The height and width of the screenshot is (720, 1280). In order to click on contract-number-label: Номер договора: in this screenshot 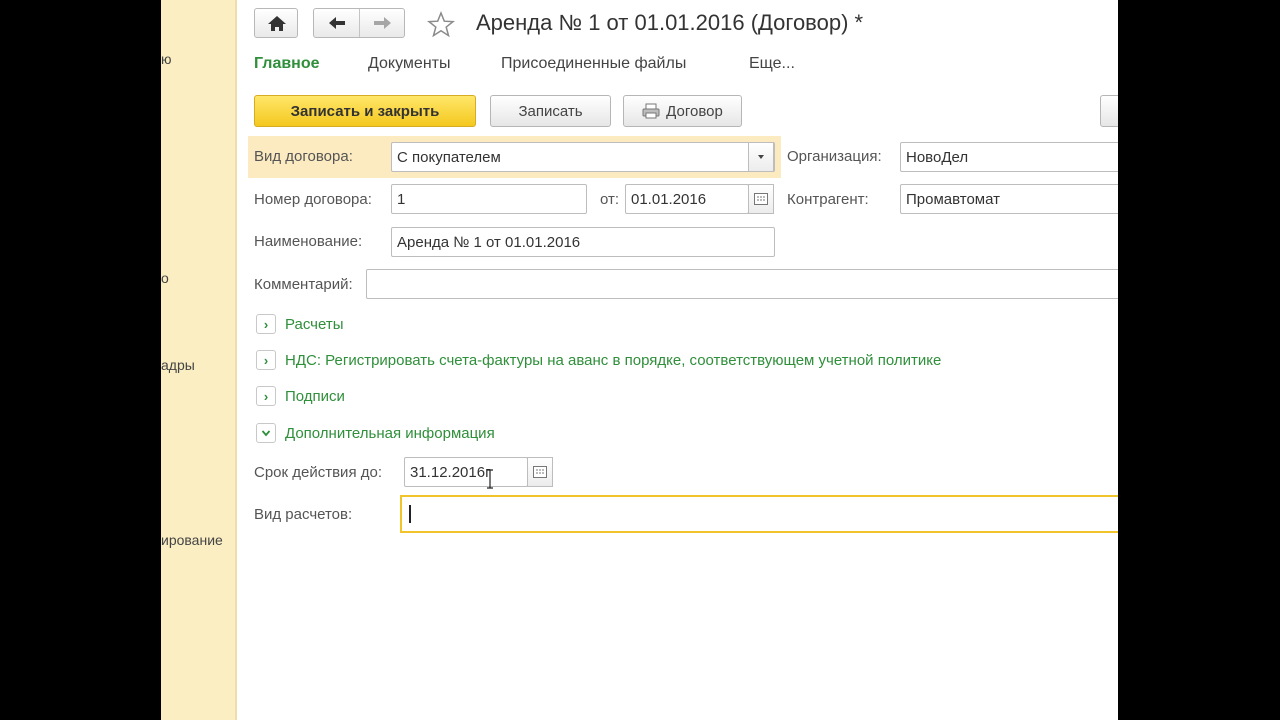, I will do `click(313, 199)`.